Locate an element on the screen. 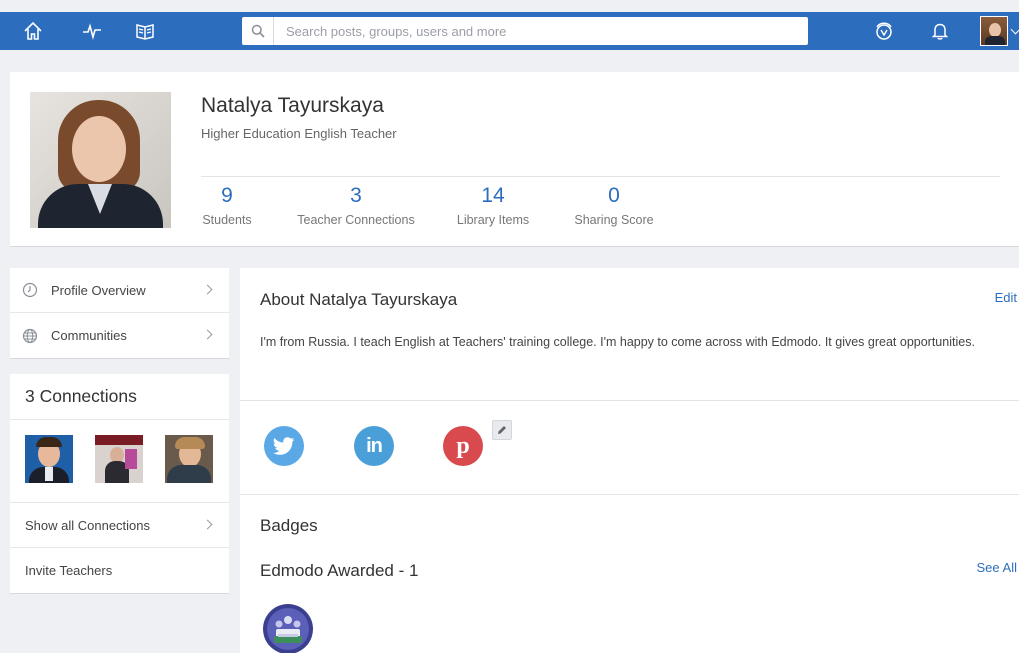  search-input is located at coordinates (541, 31).